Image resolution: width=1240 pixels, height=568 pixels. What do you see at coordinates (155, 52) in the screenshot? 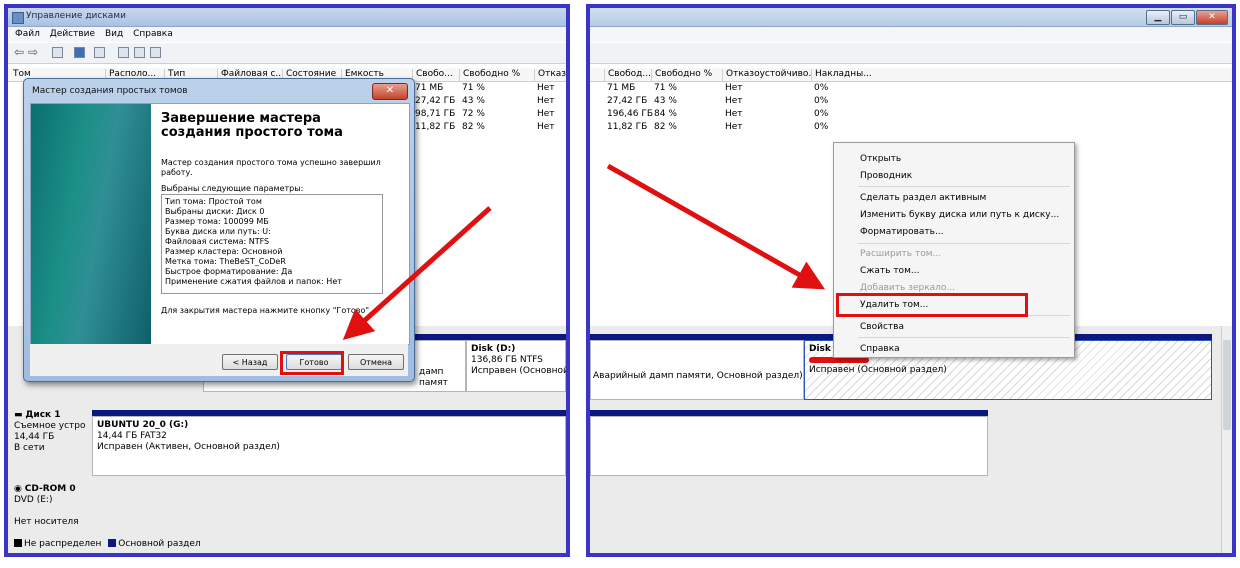
I see `properties-icon` at bounding box center [155, 52].